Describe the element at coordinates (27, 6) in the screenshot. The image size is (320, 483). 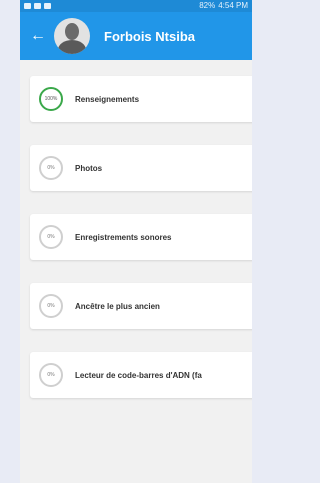
I see `message-icon` at that location.